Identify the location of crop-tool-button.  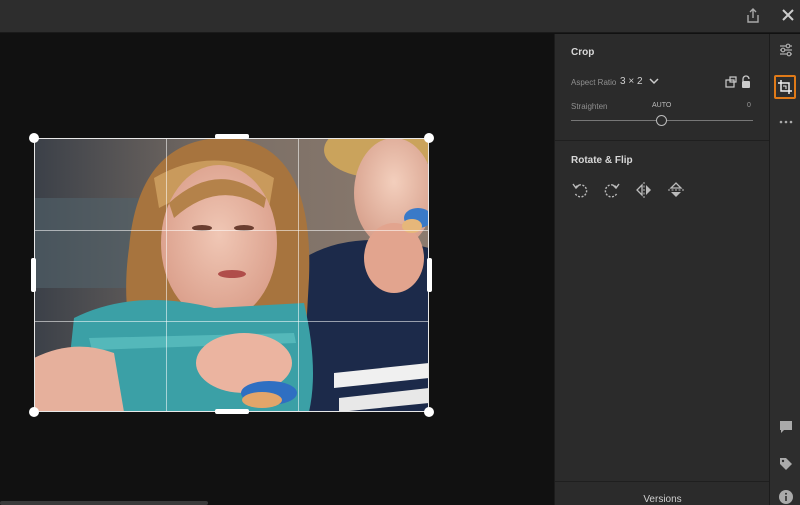
(785, 87).